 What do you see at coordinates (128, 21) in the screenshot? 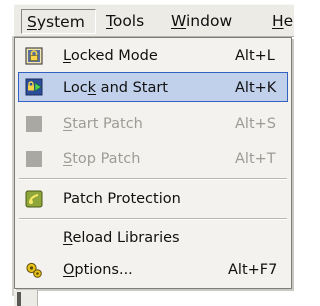
I see `menu-tools-label-rest: ools` at bounding box center [128, 21].